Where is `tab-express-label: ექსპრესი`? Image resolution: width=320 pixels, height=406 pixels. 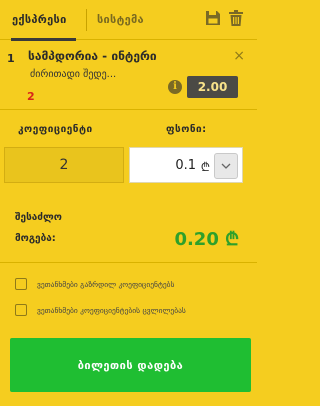
tab-express-label: ექსპრესი is located at coordinates (39, 19).